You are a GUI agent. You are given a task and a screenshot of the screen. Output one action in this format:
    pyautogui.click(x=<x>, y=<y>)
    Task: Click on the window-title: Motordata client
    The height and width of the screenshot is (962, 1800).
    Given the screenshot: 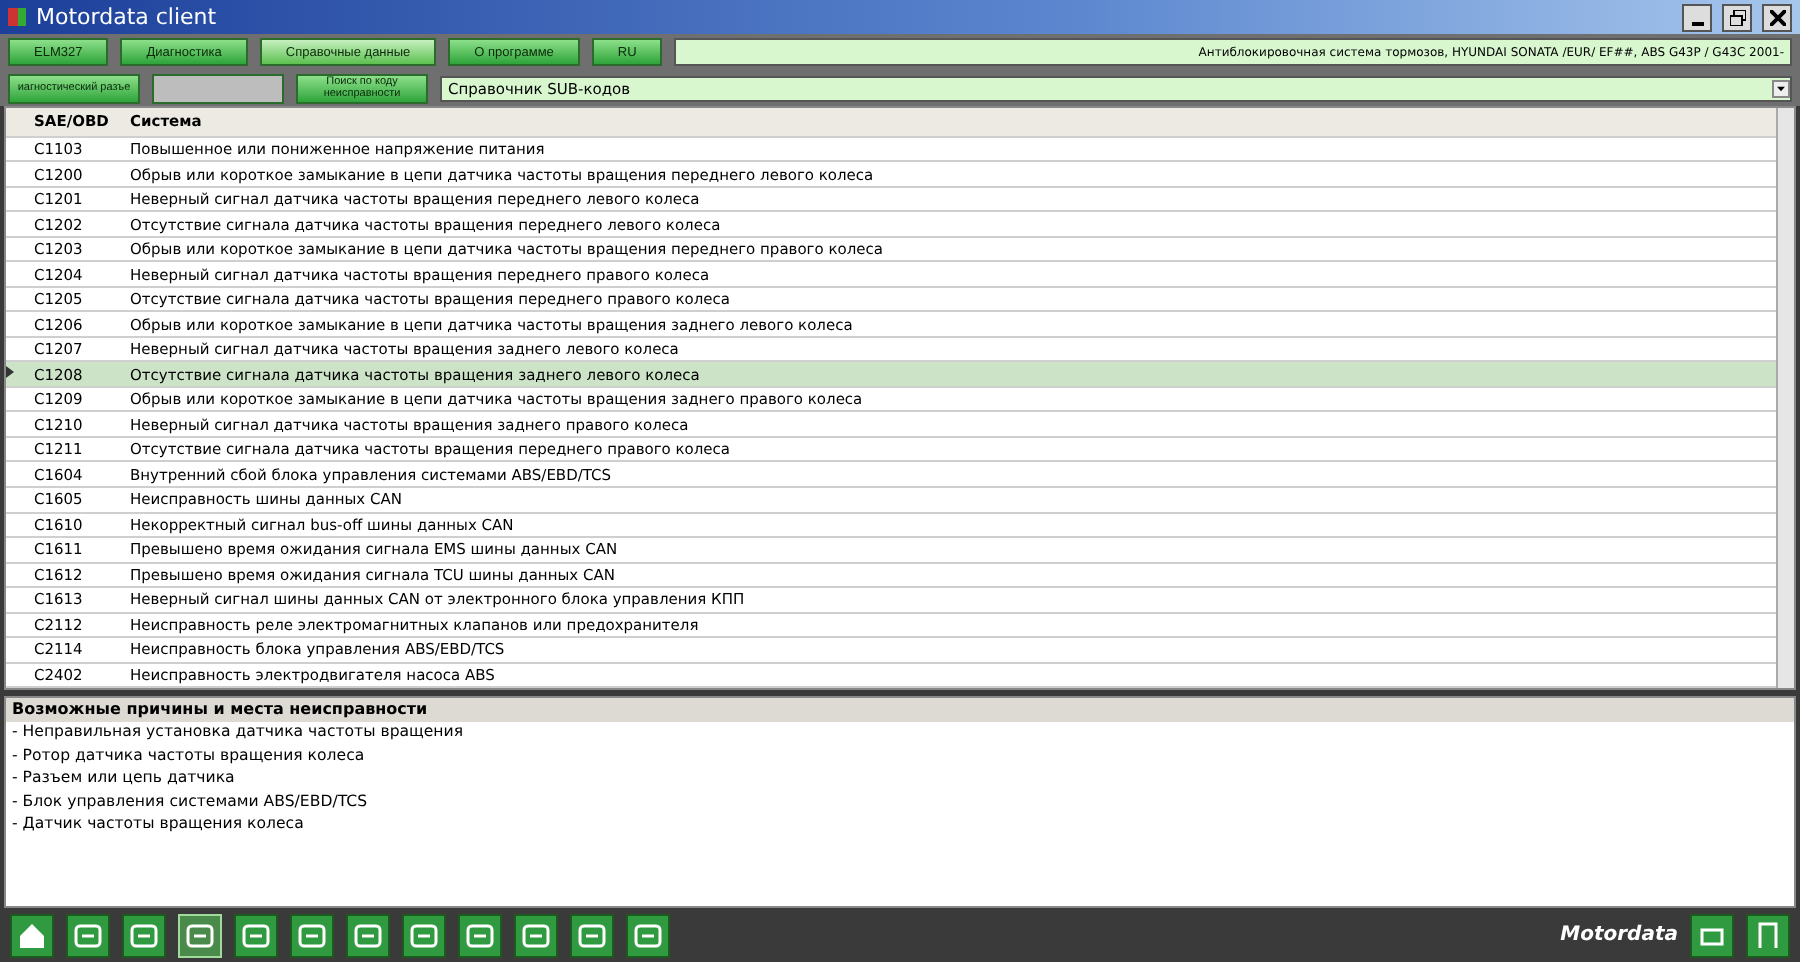 What is the action you would take?
    pyautogui.click(x=127, y=17)
    